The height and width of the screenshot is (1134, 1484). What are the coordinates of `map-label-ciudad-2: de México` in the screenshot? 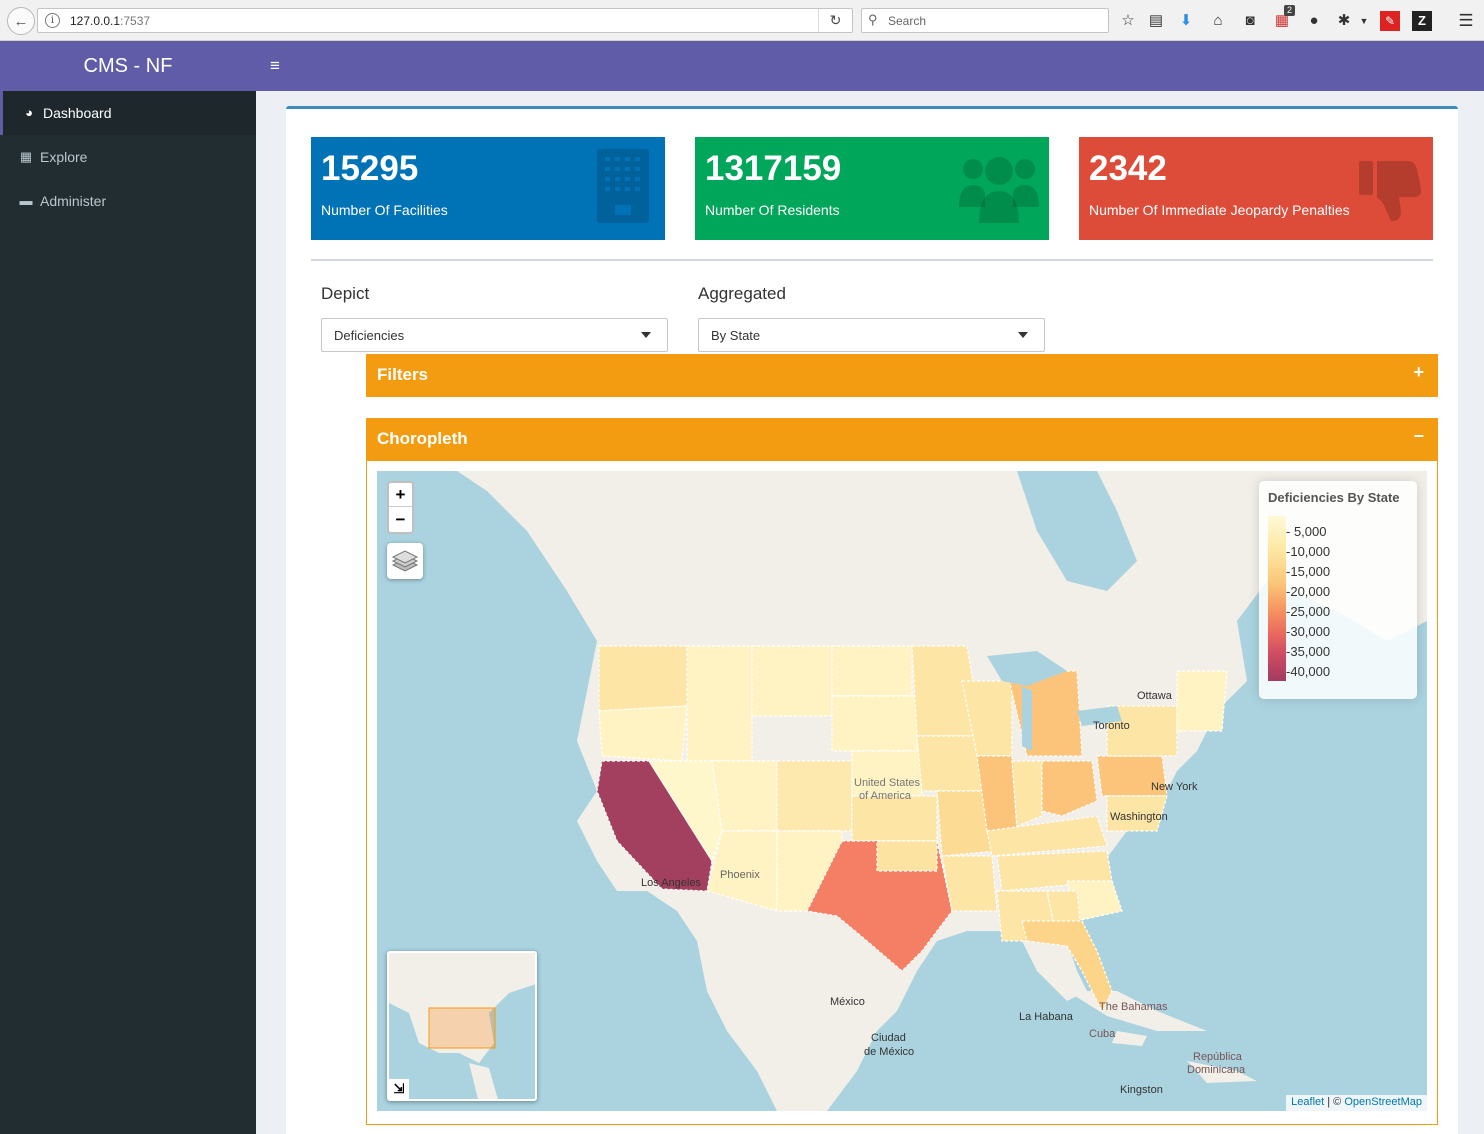 It's located at (889, 1052).